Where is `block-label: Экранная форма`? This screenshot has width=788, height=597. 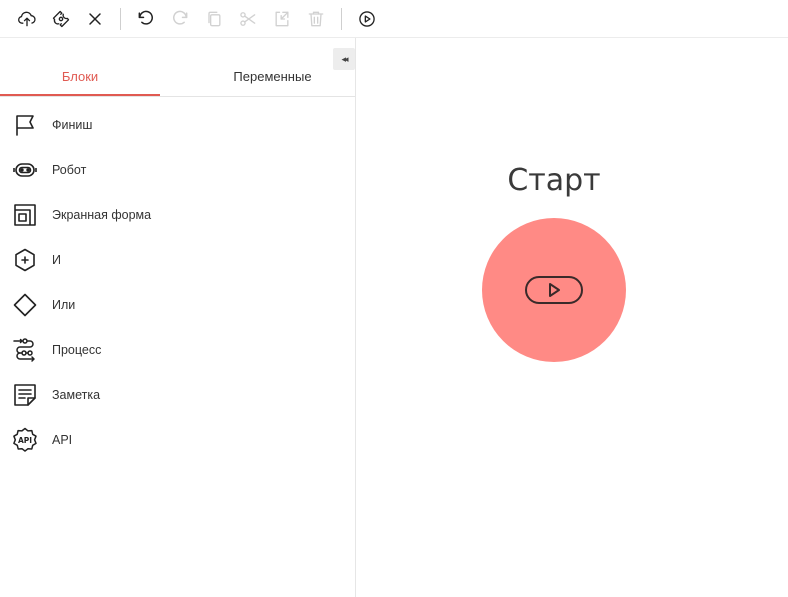
block-label: Экранная форма is located at coordinates (102, 214).